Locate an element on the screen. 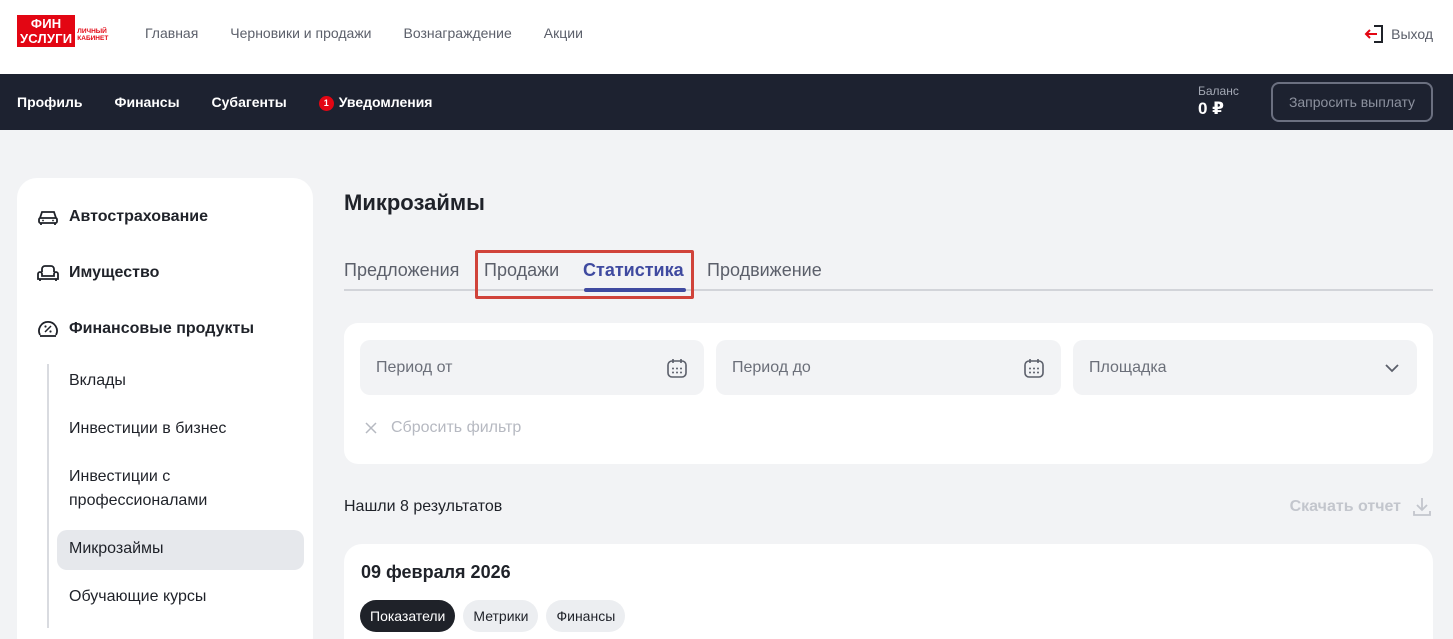 This screenshot has height=639, width=1453. day-card-chips: Показатели Метрики Финансы is located at coordinates (493, 616).